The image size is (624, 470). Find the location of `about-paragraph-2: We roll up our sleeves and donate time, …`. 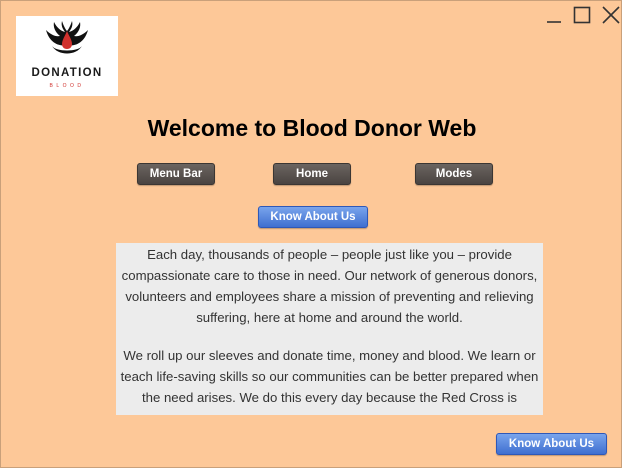

about-paragraph-2: We roll up our sleeves and donate time, … is located at coordinates (329, 376).